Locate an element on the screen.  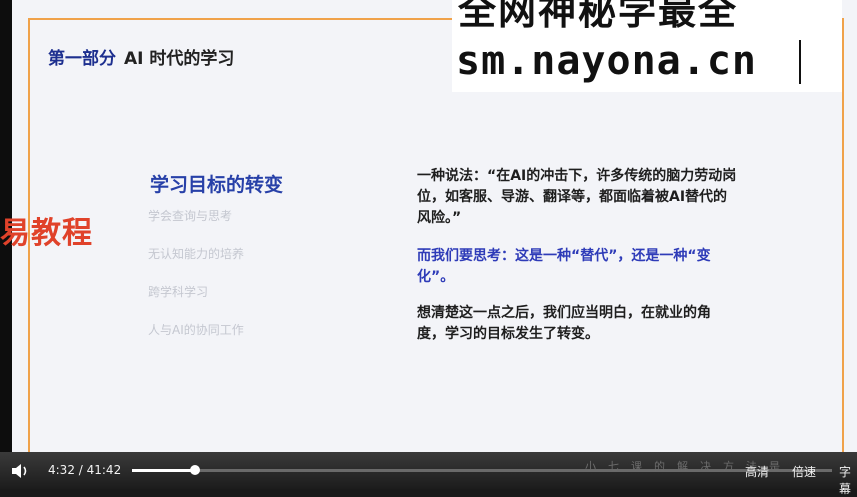
section-label: 第一部分 is located at coordinates (82, 59).